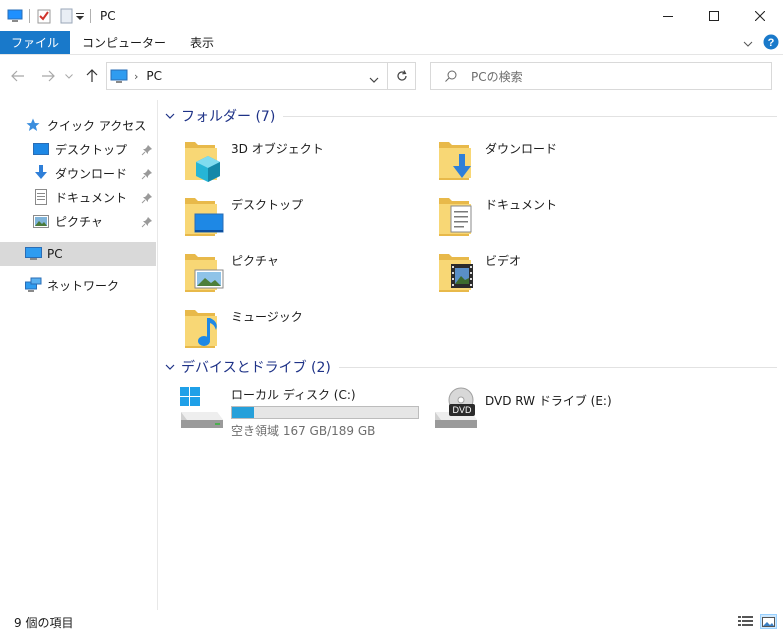  Describe the element at coordinates (303, 431) in the screenshot. I see `drive-free-space: 空き領域 167 GB/189 GB` at that location.